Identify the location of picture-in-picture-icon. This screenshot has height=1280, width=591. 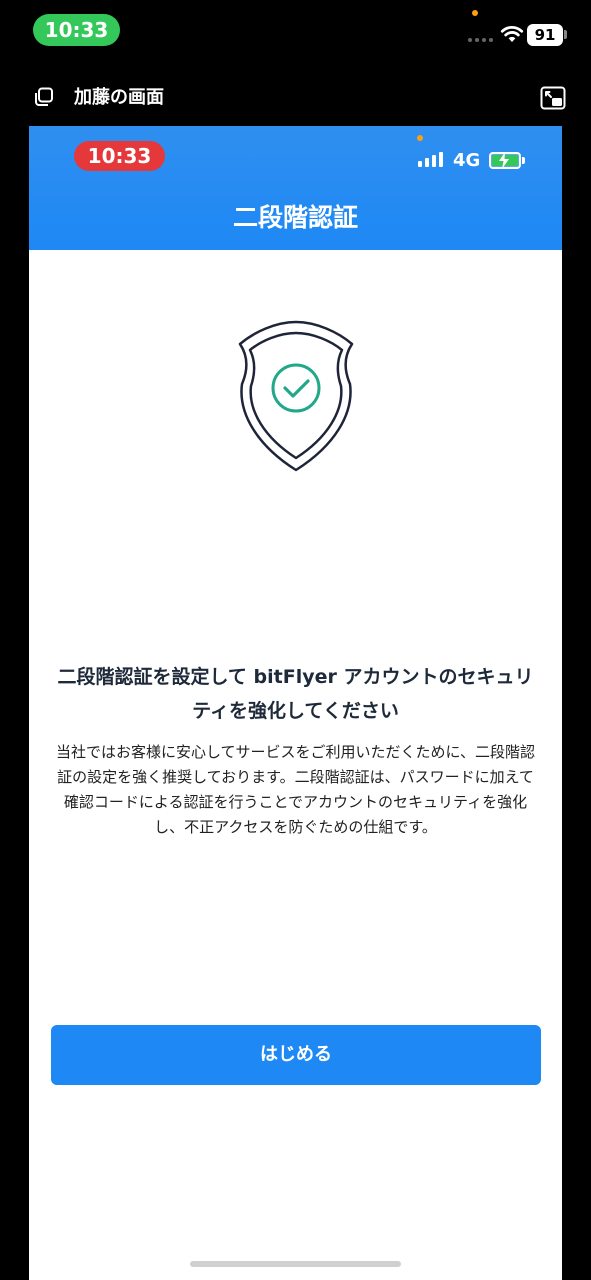
(553, 100).